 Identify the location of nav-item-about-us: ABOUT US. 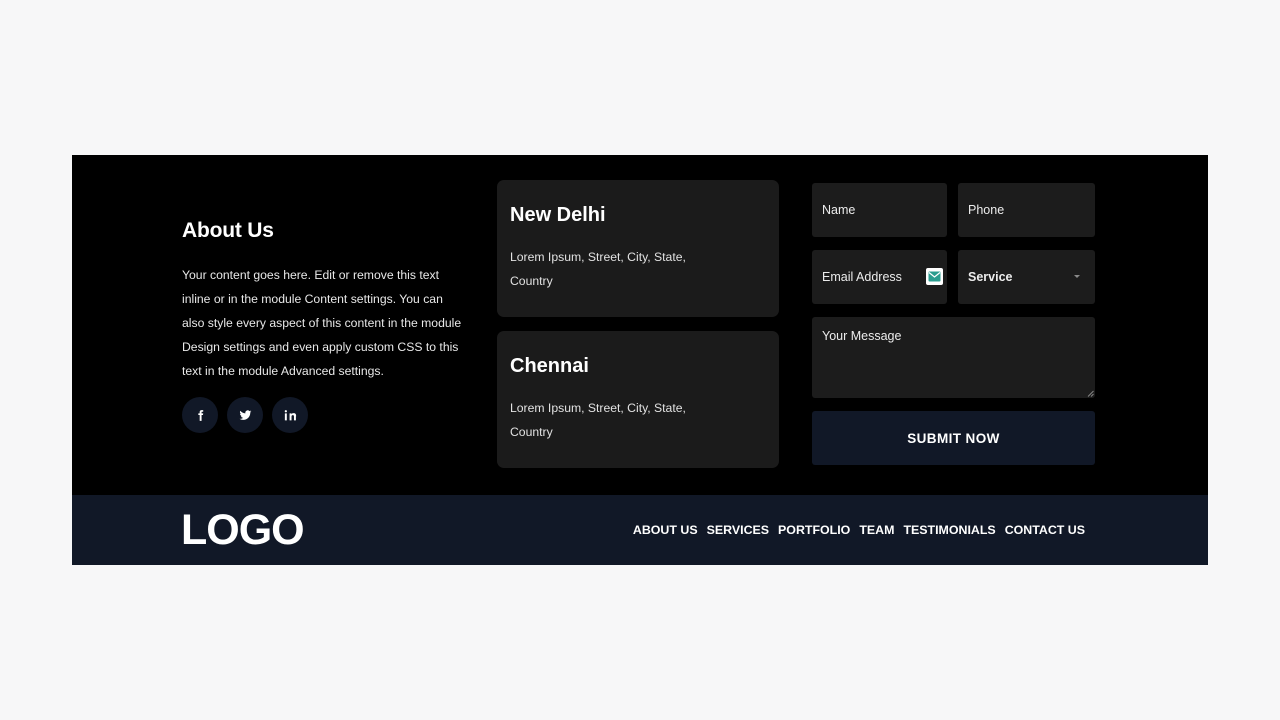
(665, 530).